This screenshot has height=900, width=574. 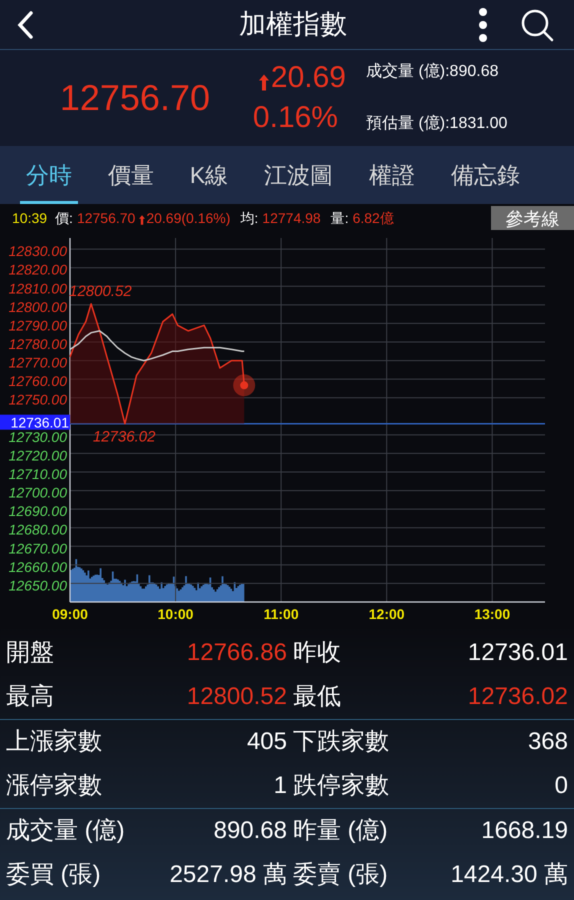 What do you see at coordinates (37, 306) in the screenshot?
I see `y-axis-label: 12800.00` at bounding box center [37, 306].